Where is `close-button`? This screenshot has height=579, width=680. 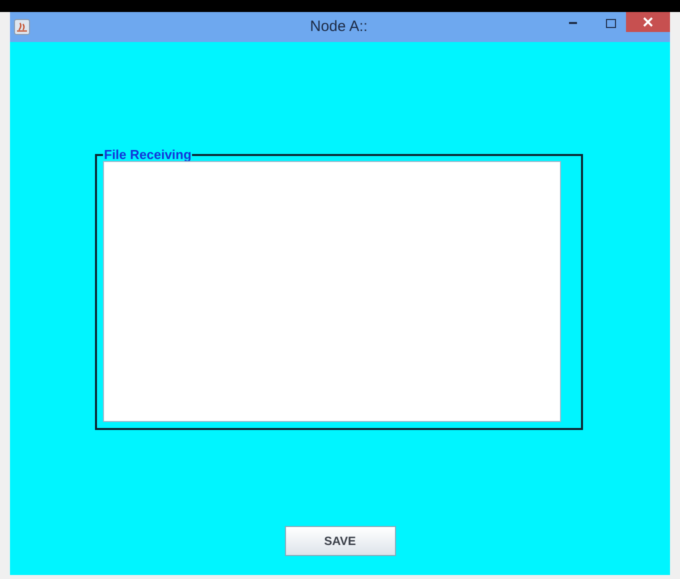
close-button is located at coordinates (648, 22).